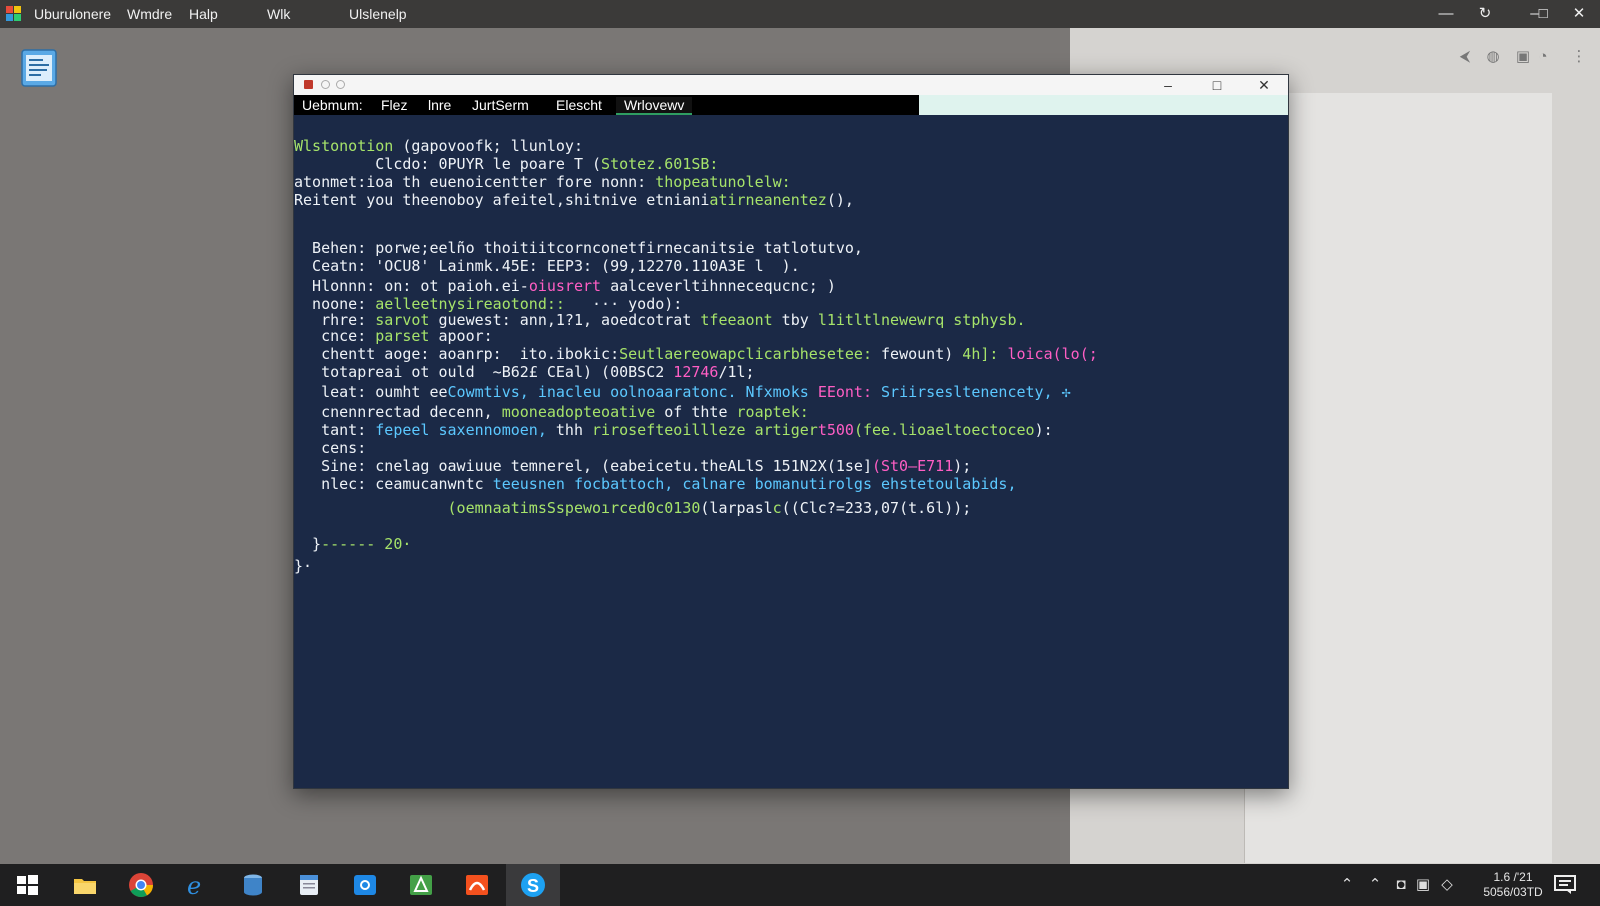  I want to click on terminal-text: tfeeaont, so click(736, 320).